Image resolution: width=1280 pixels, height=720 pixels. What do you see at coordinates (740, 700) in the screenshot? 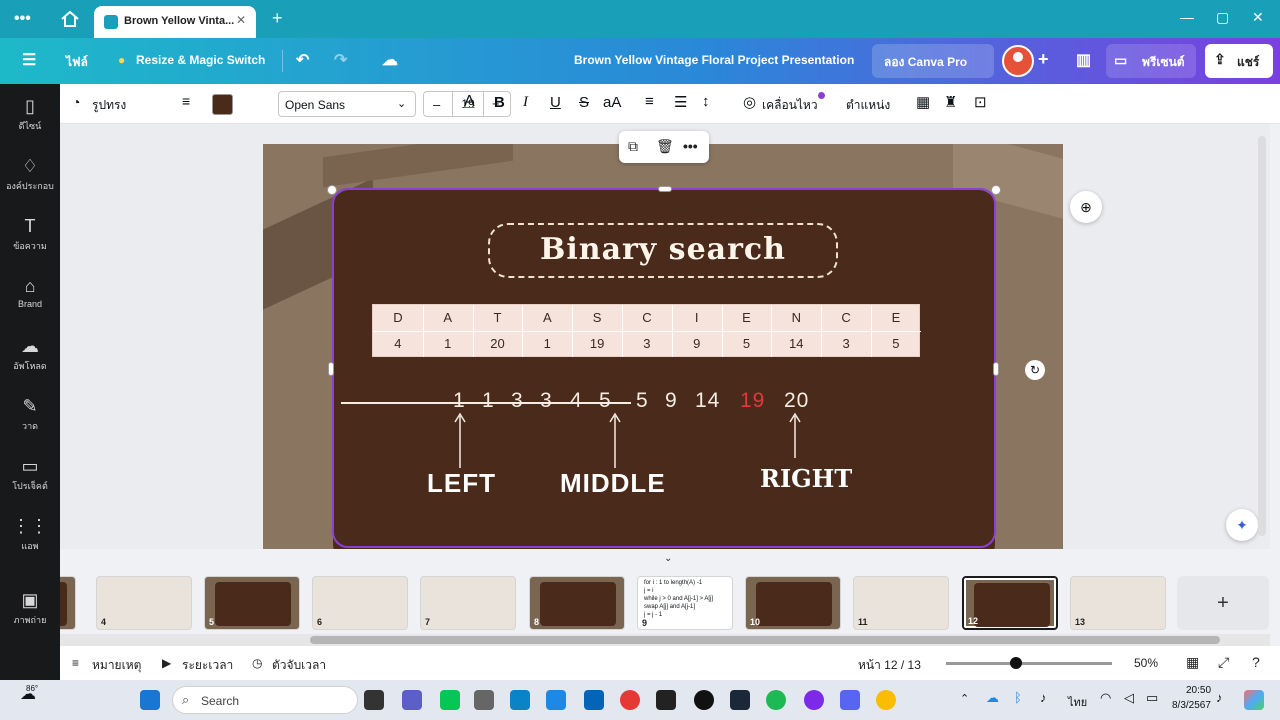
I see `steam-icon` at bounding box center [740, 700].